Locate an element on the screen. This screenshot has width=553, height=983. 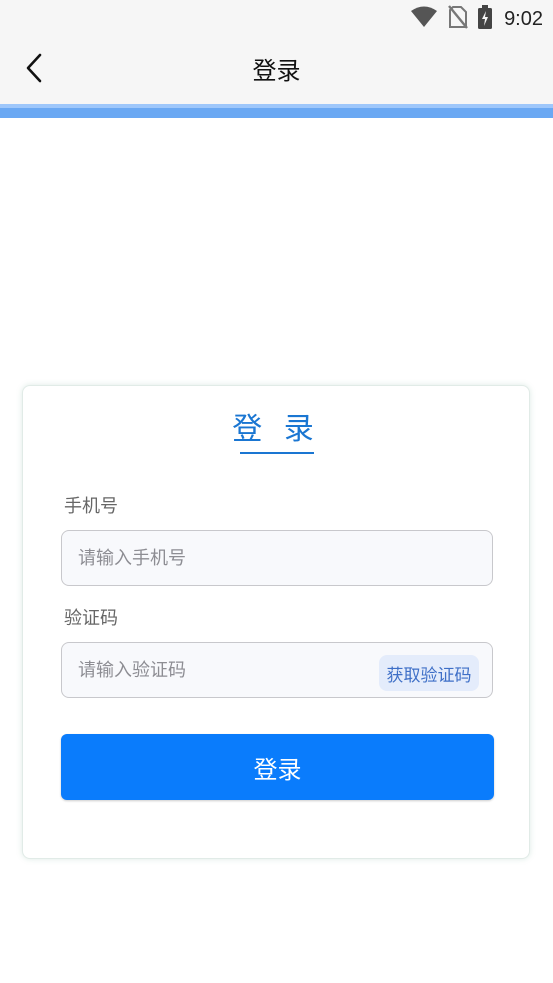
phone-input is located at coordinates (277, 558).